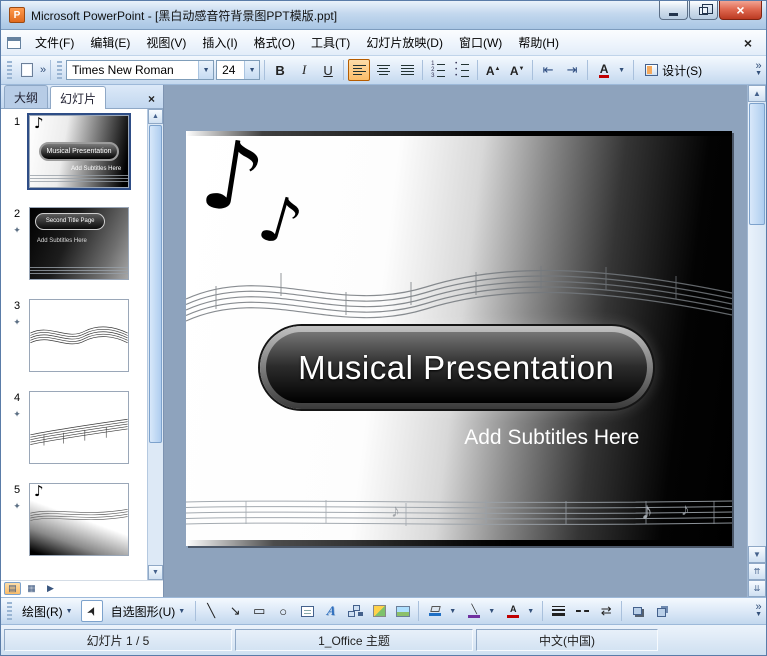 This screenshot has width=767, height=656. What do you see at coordinates (456, 368) in the screenshot?
I see `title-placeholder: Musical Presentation` at bounding box center [456, 368].